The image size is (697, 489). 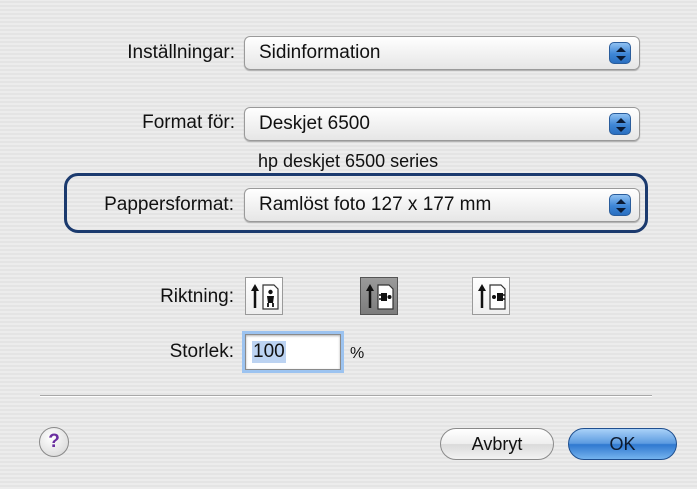 I want to click on landscape-right-orientation-icon, so click(x=492, y=297).